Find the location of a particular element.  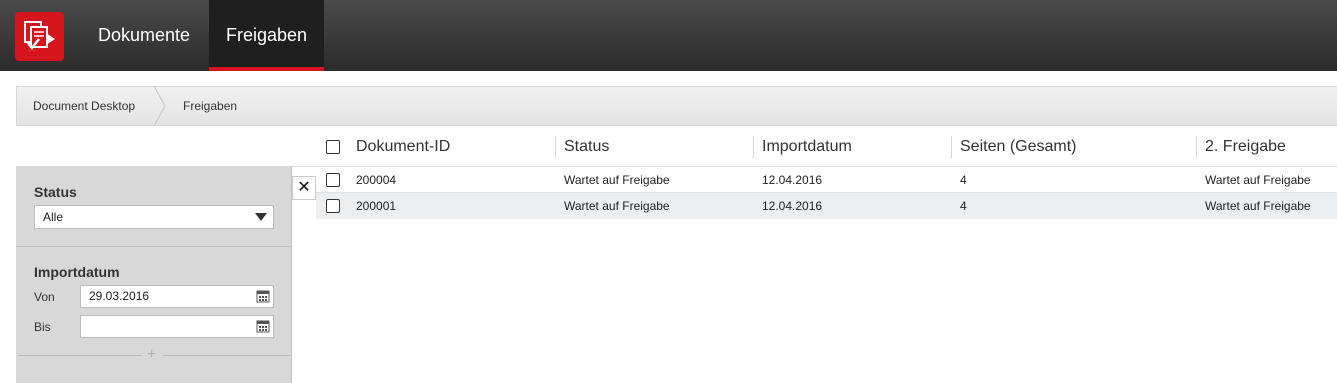

breadcrumb-item-document-desktop: Document Desktop is located at coordinates (84, 106).